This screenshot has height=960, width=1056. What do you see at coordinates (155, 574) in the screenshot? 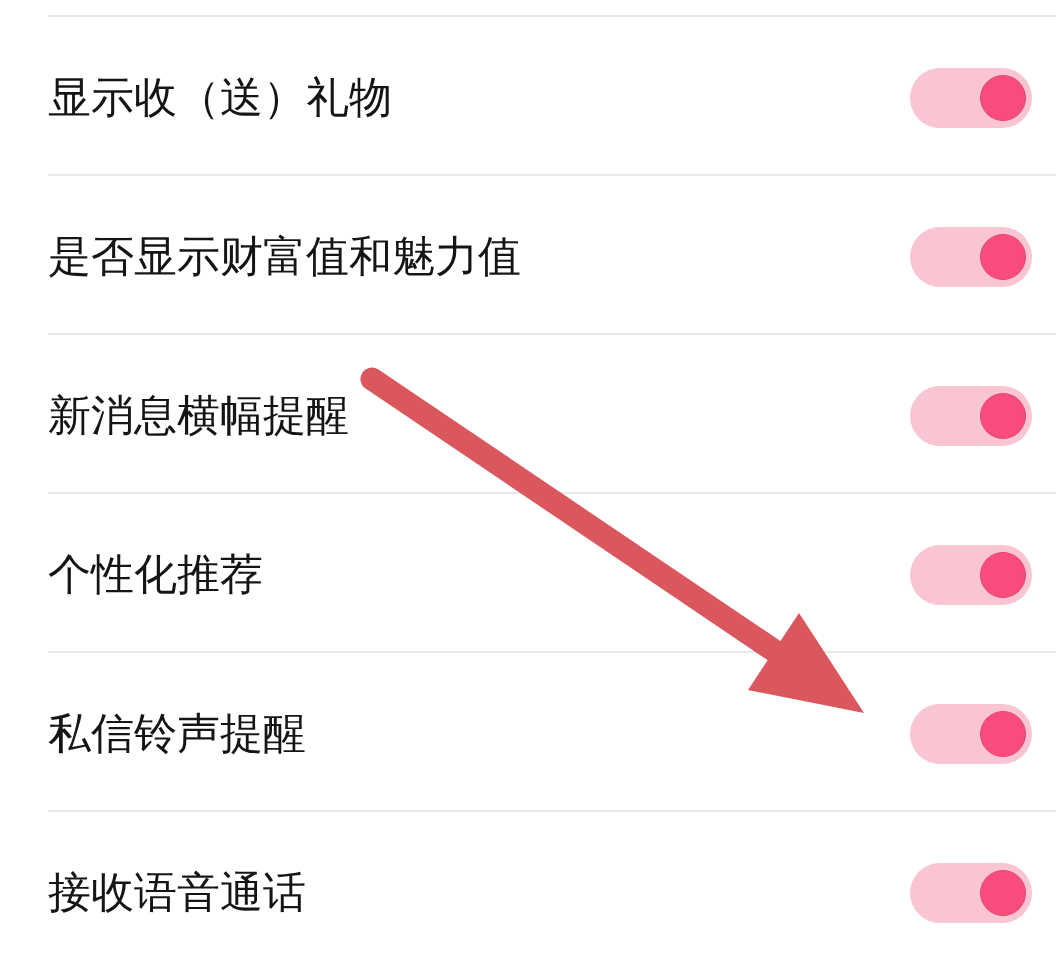
I see `setting-label: 个性化推荐` at bounding box center [155, 574].